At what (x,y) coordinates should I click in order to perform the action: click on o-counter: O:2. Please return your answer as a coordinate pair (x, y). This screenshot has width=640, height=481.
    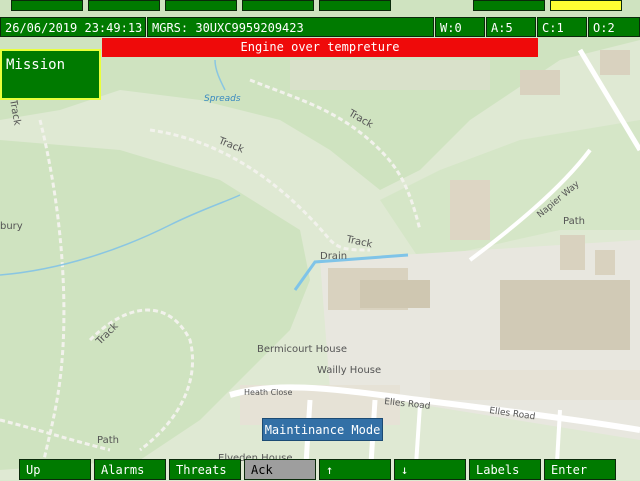
    Looking at the image, I should click on (614, 27).